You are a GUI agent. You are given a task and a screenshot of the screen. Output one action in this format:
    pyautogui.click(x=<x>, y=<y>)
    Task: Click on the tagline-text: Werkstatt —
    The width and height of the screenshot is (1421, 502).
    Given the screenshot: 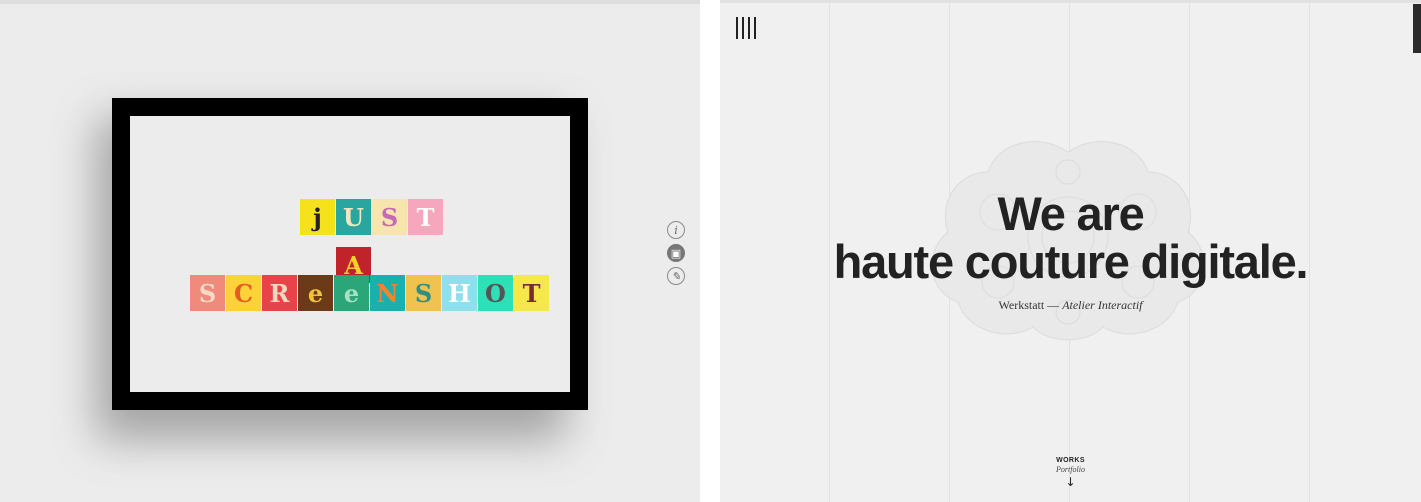 What is the action you would take?
    pyautogui.click(x=1030, y=305)
    